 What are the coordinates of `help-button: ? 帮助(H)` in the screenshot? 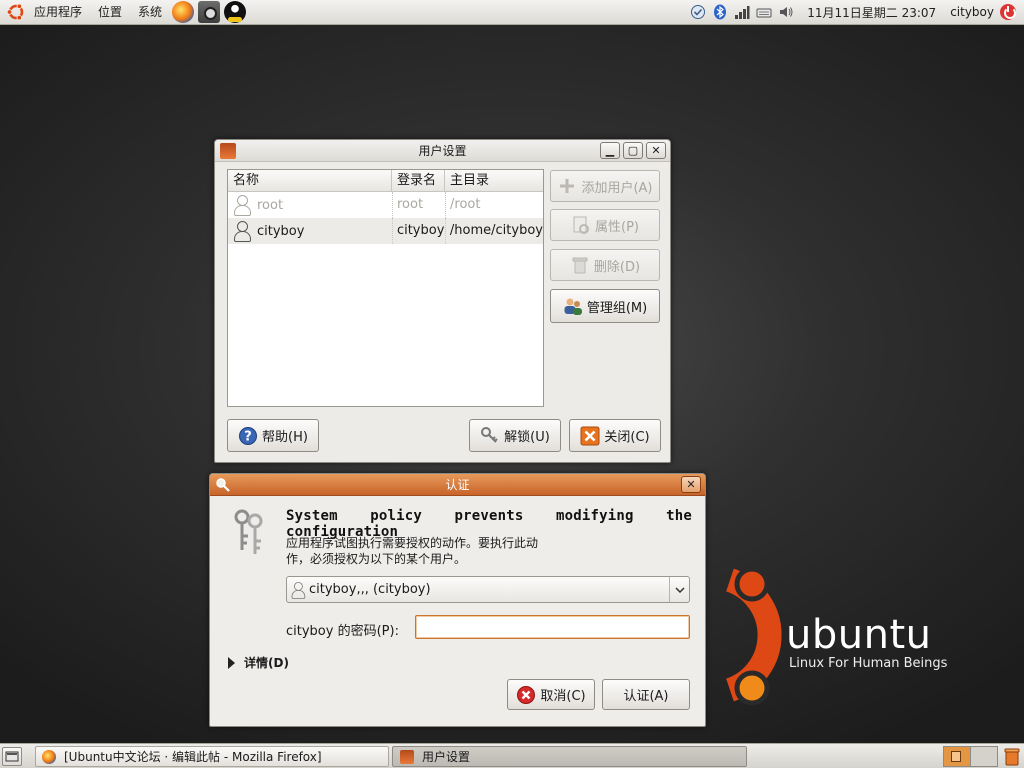 It's located at (273, 435).